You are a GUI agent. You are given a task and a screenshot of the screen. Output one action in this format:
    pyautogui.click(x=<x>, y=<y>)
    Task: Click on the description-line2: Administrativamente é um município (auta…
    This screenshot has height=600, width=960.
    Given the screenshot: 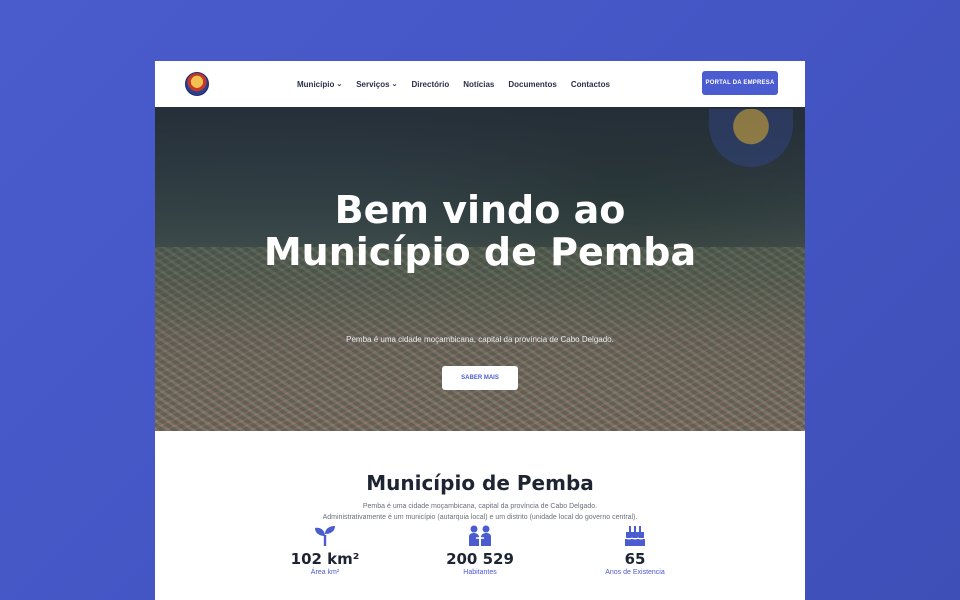 What is the action you would take?
    pyautogui.click(x=480, y=517)
    